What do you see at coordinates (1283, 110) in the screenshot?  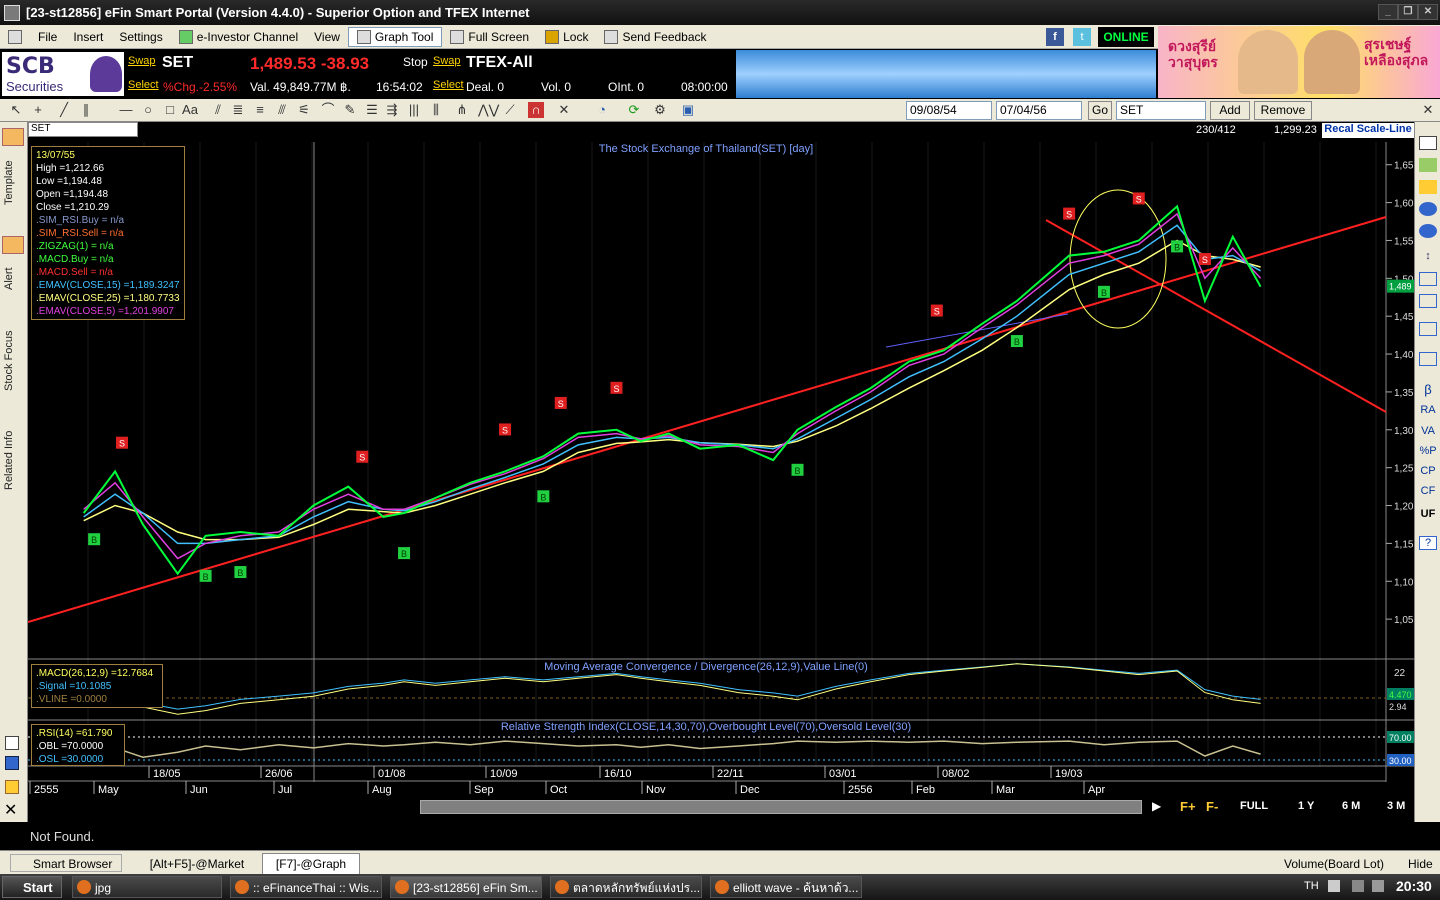 I see `remove-button: Remove` at bounding box center [1283, 110].